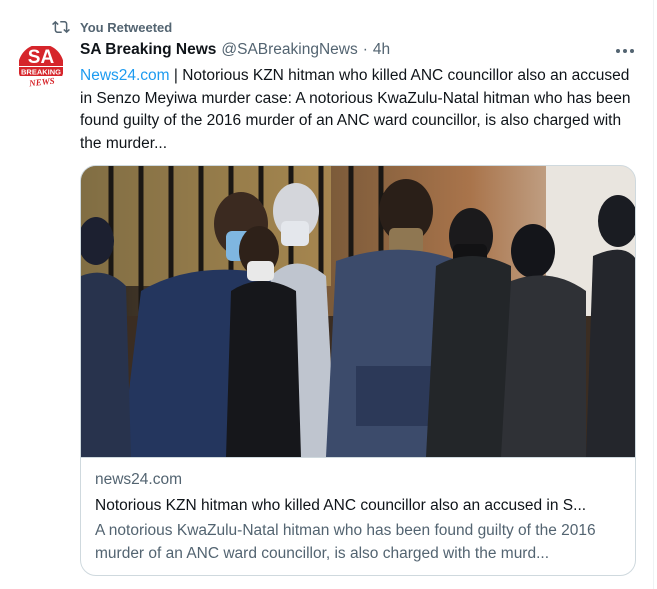  I want to click on tweet-timestamp: 4h, so click(381, 50).